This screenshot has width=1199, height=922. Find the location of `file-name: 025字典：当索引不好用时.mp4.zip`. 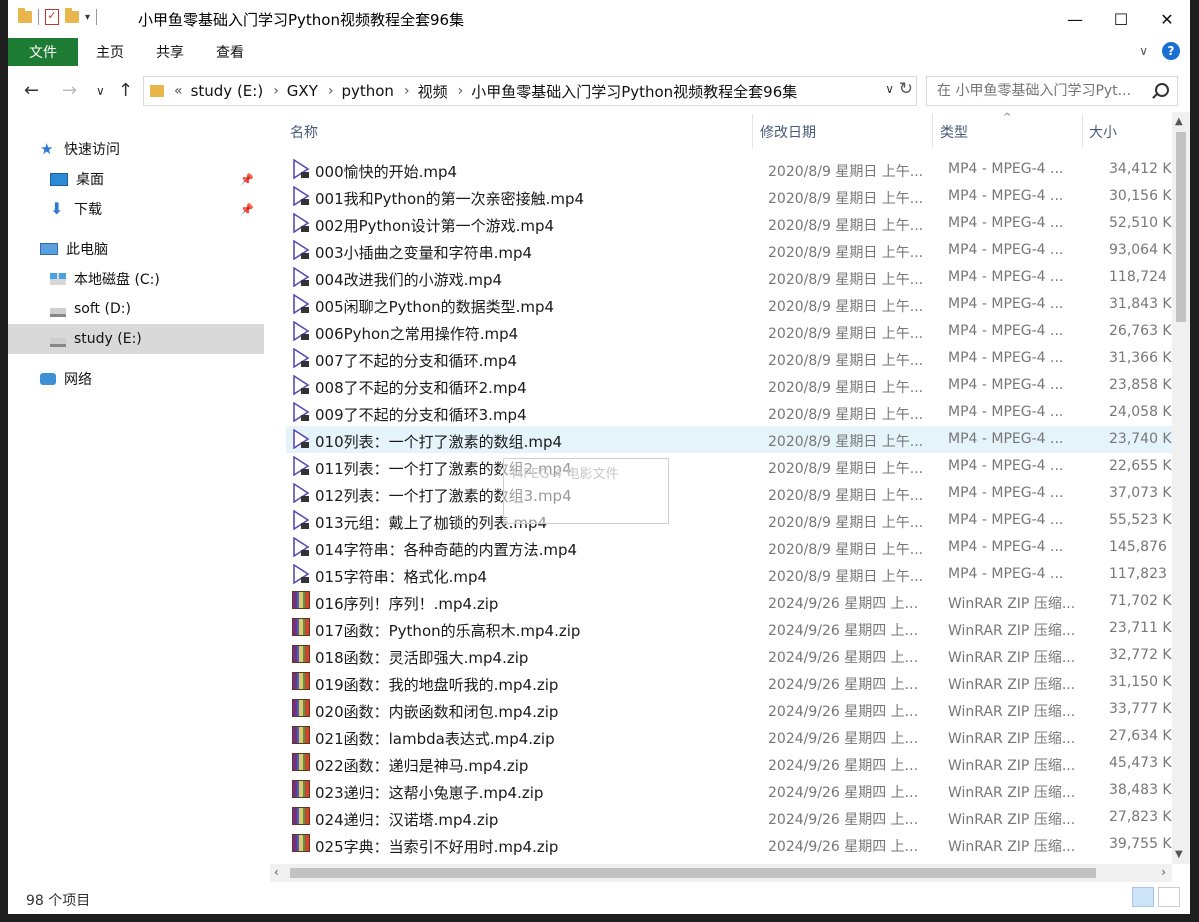

file-name: 025字典：当索引不好用时.mp4.zip is located at coordinates (437, 847).